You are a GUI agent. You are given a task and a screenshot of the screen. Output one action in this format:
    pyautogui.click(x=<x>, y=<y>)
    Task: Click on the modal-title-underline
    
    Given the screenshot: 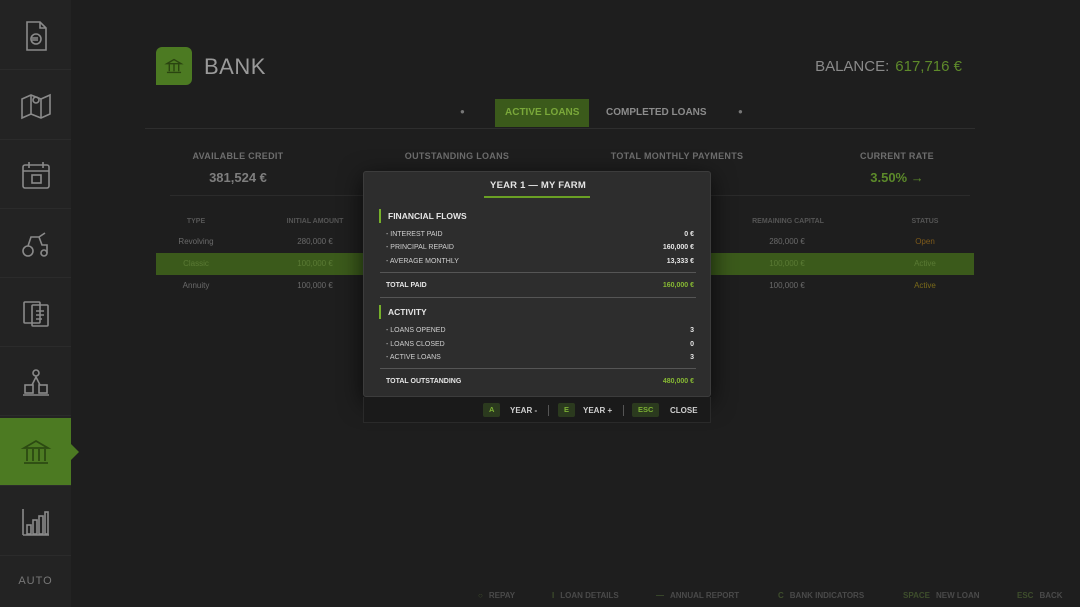 What is the action you would take?
    pyautogui.click(x=537, y=197)
    